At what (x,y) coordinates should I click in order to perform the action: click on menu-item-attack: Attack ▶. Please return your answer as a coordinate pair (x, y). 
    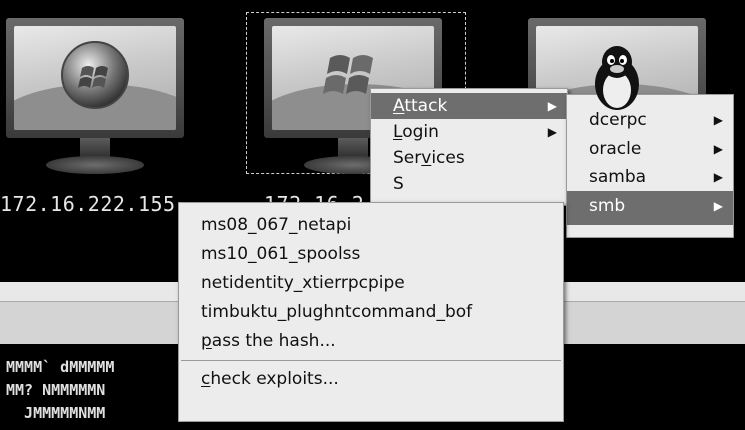
    Looking at the image, I should click on (469, 106).